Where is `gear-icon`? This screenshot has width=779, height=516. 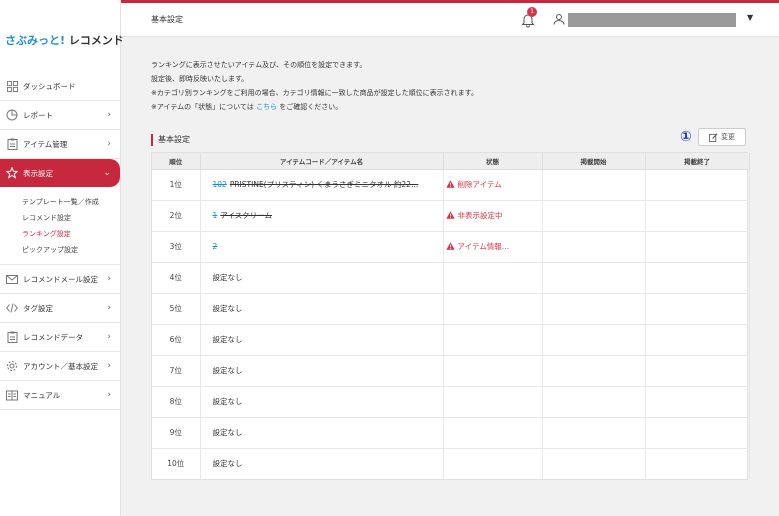 gear-icon is located at coordinates (12, 366).